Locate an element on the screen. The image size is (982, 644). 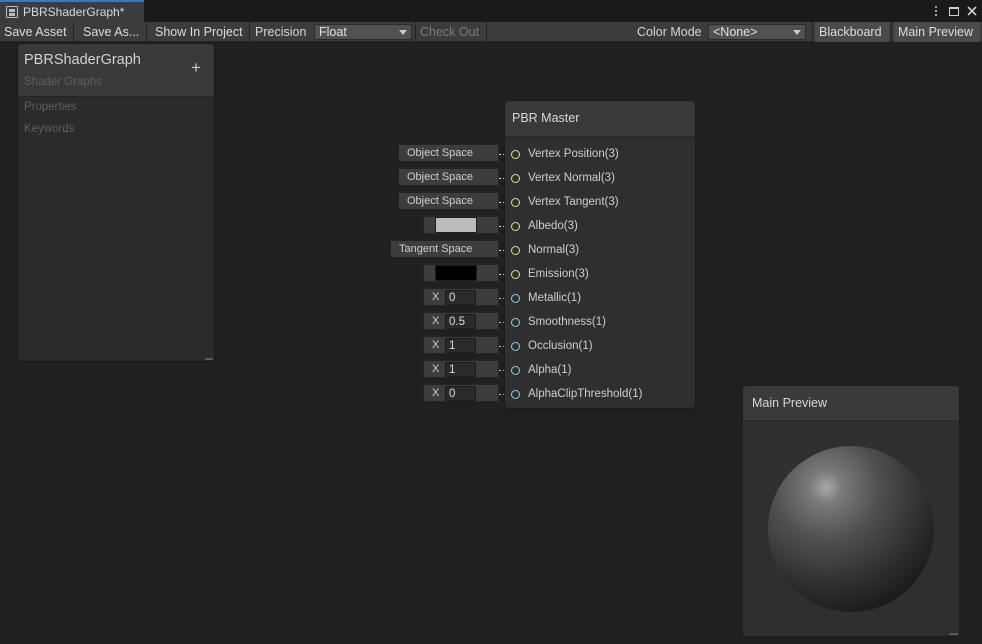
window-controls is located at coordinates (954, 11).